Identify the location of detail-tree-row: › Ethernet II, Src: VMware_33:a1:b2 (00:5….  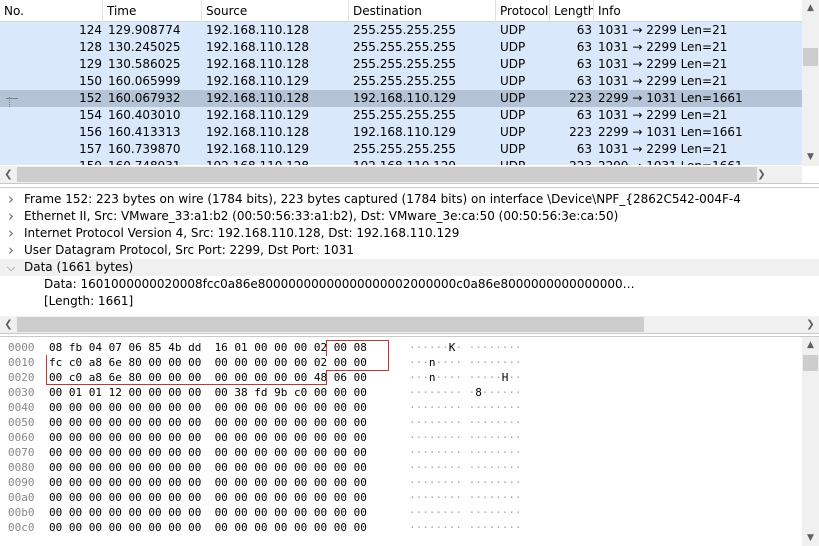
(409, 216).